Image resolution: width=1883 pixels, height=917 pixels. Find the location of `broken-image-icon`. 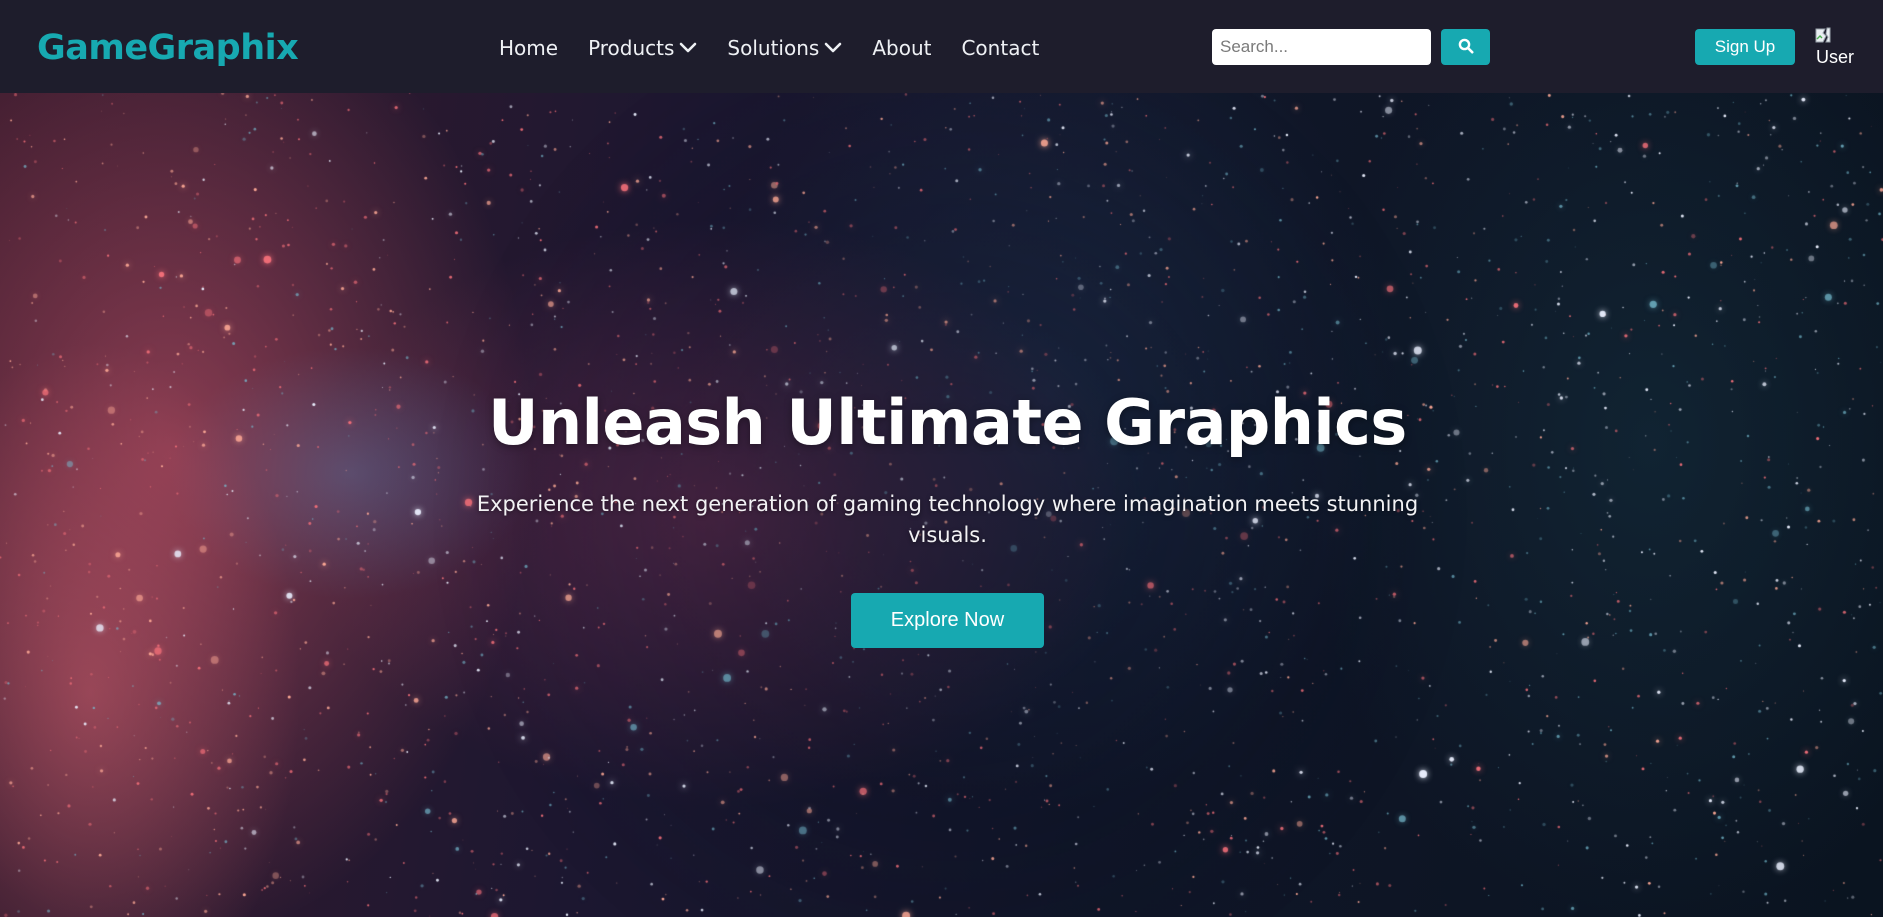

broken-image-icon is located at coordinates (1823, 35).